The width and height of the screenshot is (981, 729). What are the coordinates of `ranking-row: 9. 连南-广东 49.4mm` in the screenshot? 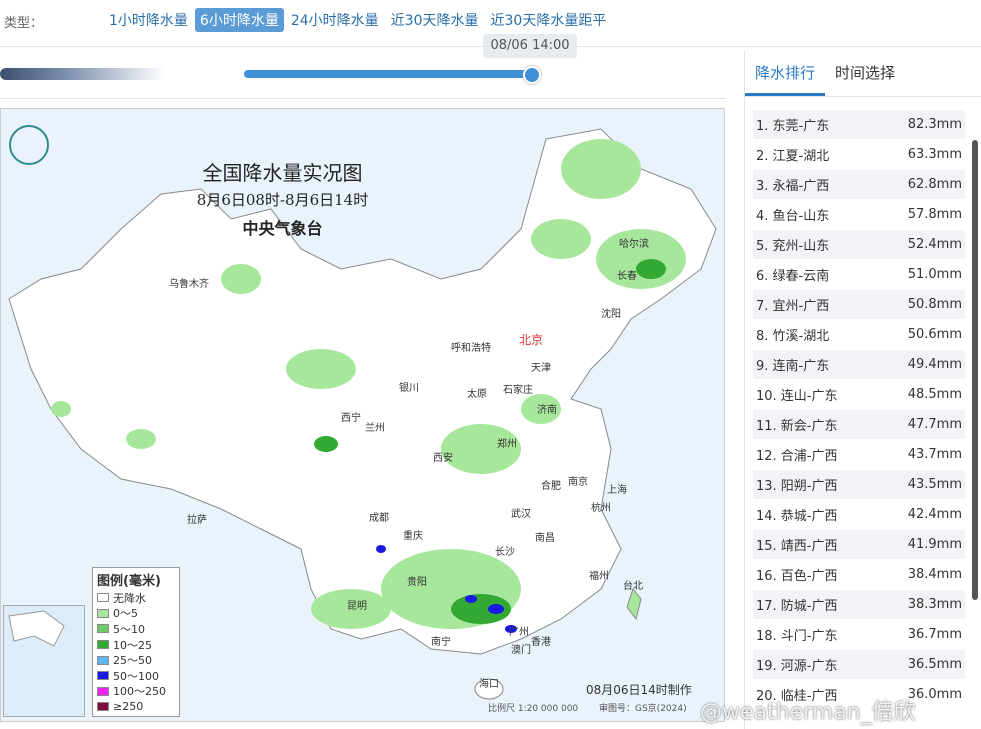 It's located at (859, 365).